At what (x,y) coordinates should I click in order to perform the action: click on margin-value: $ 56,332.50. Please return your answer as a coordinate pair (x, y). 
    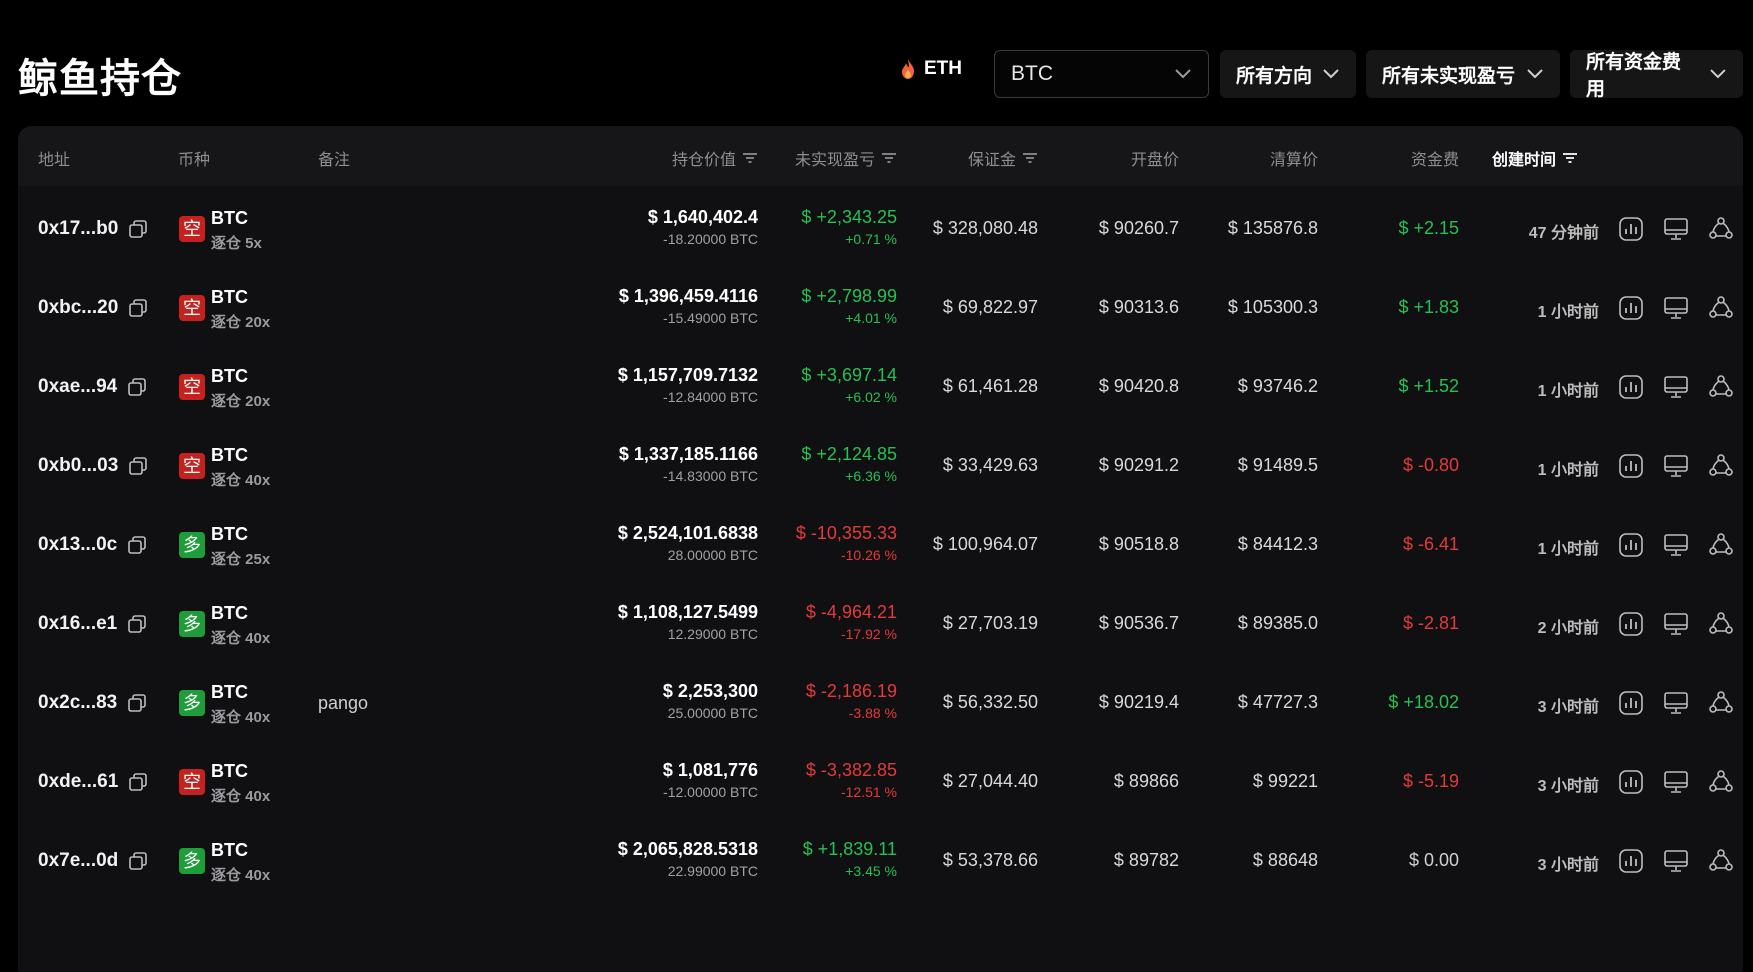
    Looking at the image, I should click on (990, 702).